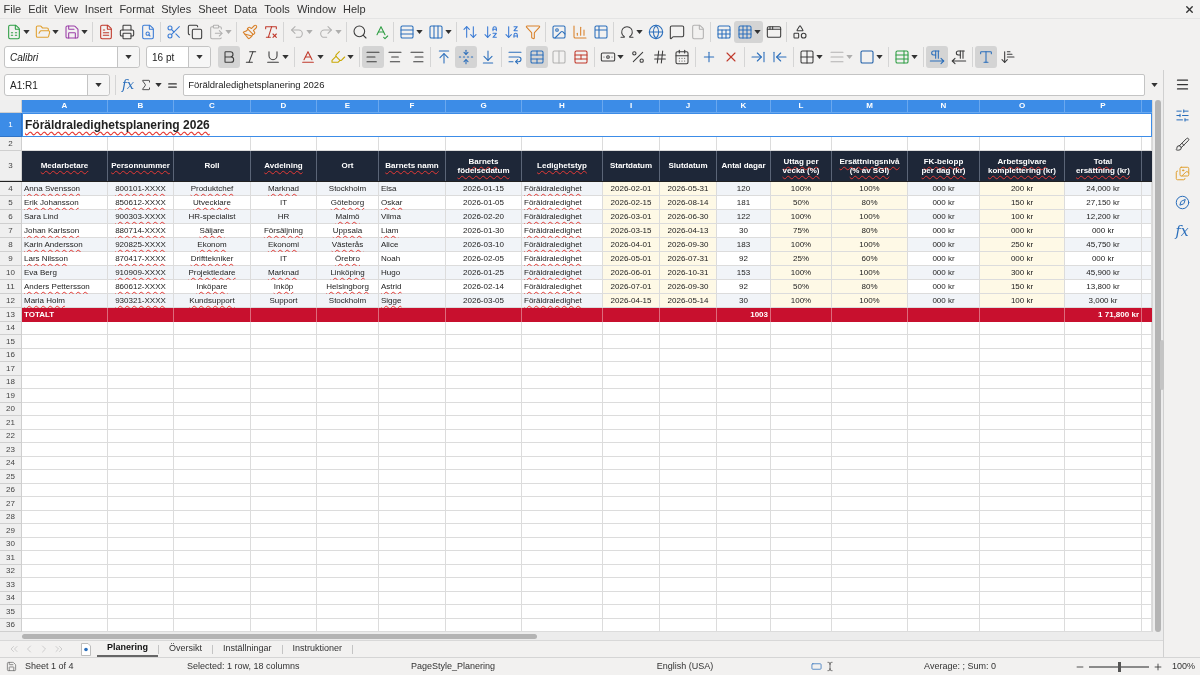  What do you see at coordinates (488, 57) in the screenshot?
I see `arrow-to-bottom-icon` at bounding box center [488, 57].